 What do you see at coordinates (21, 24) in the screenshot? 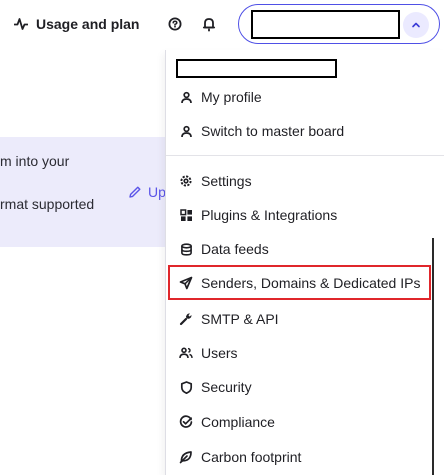
I see `activity-icon` at bounding box center [21, 24].